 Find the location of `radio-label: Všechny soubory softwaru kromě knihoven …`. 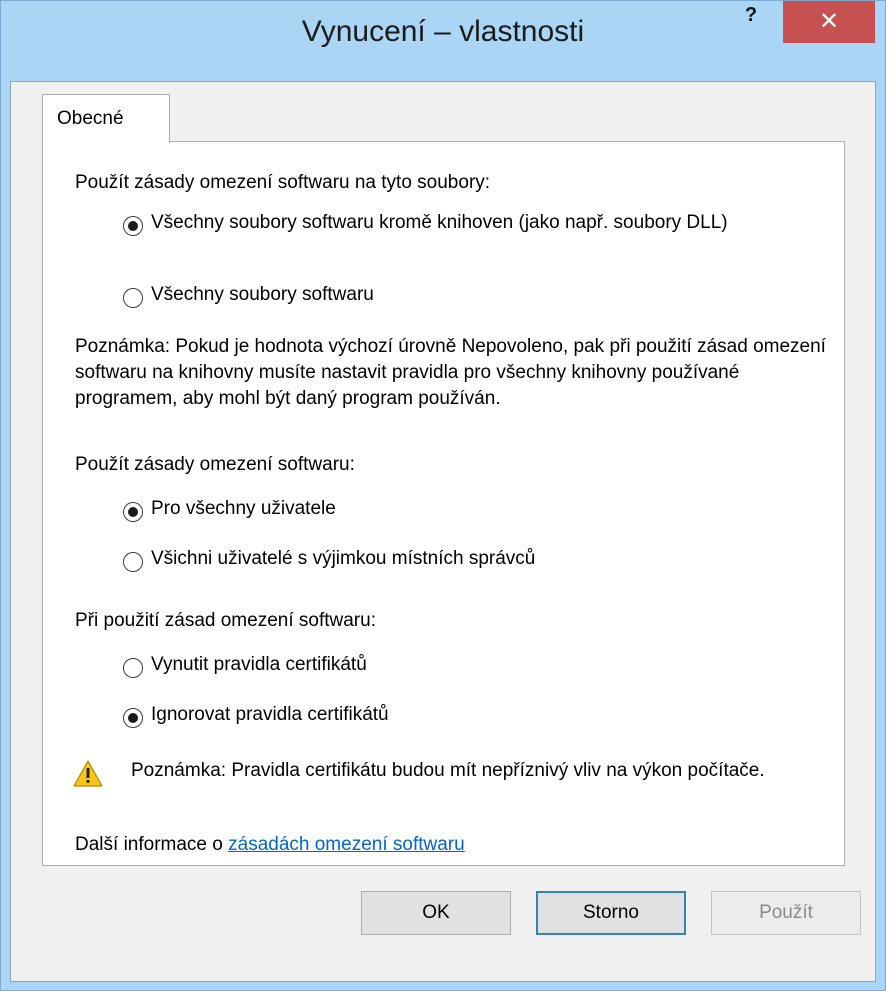

radio-label: Všechny soubory softwaru kromě knihoven … is located at coordinates (439, 222).